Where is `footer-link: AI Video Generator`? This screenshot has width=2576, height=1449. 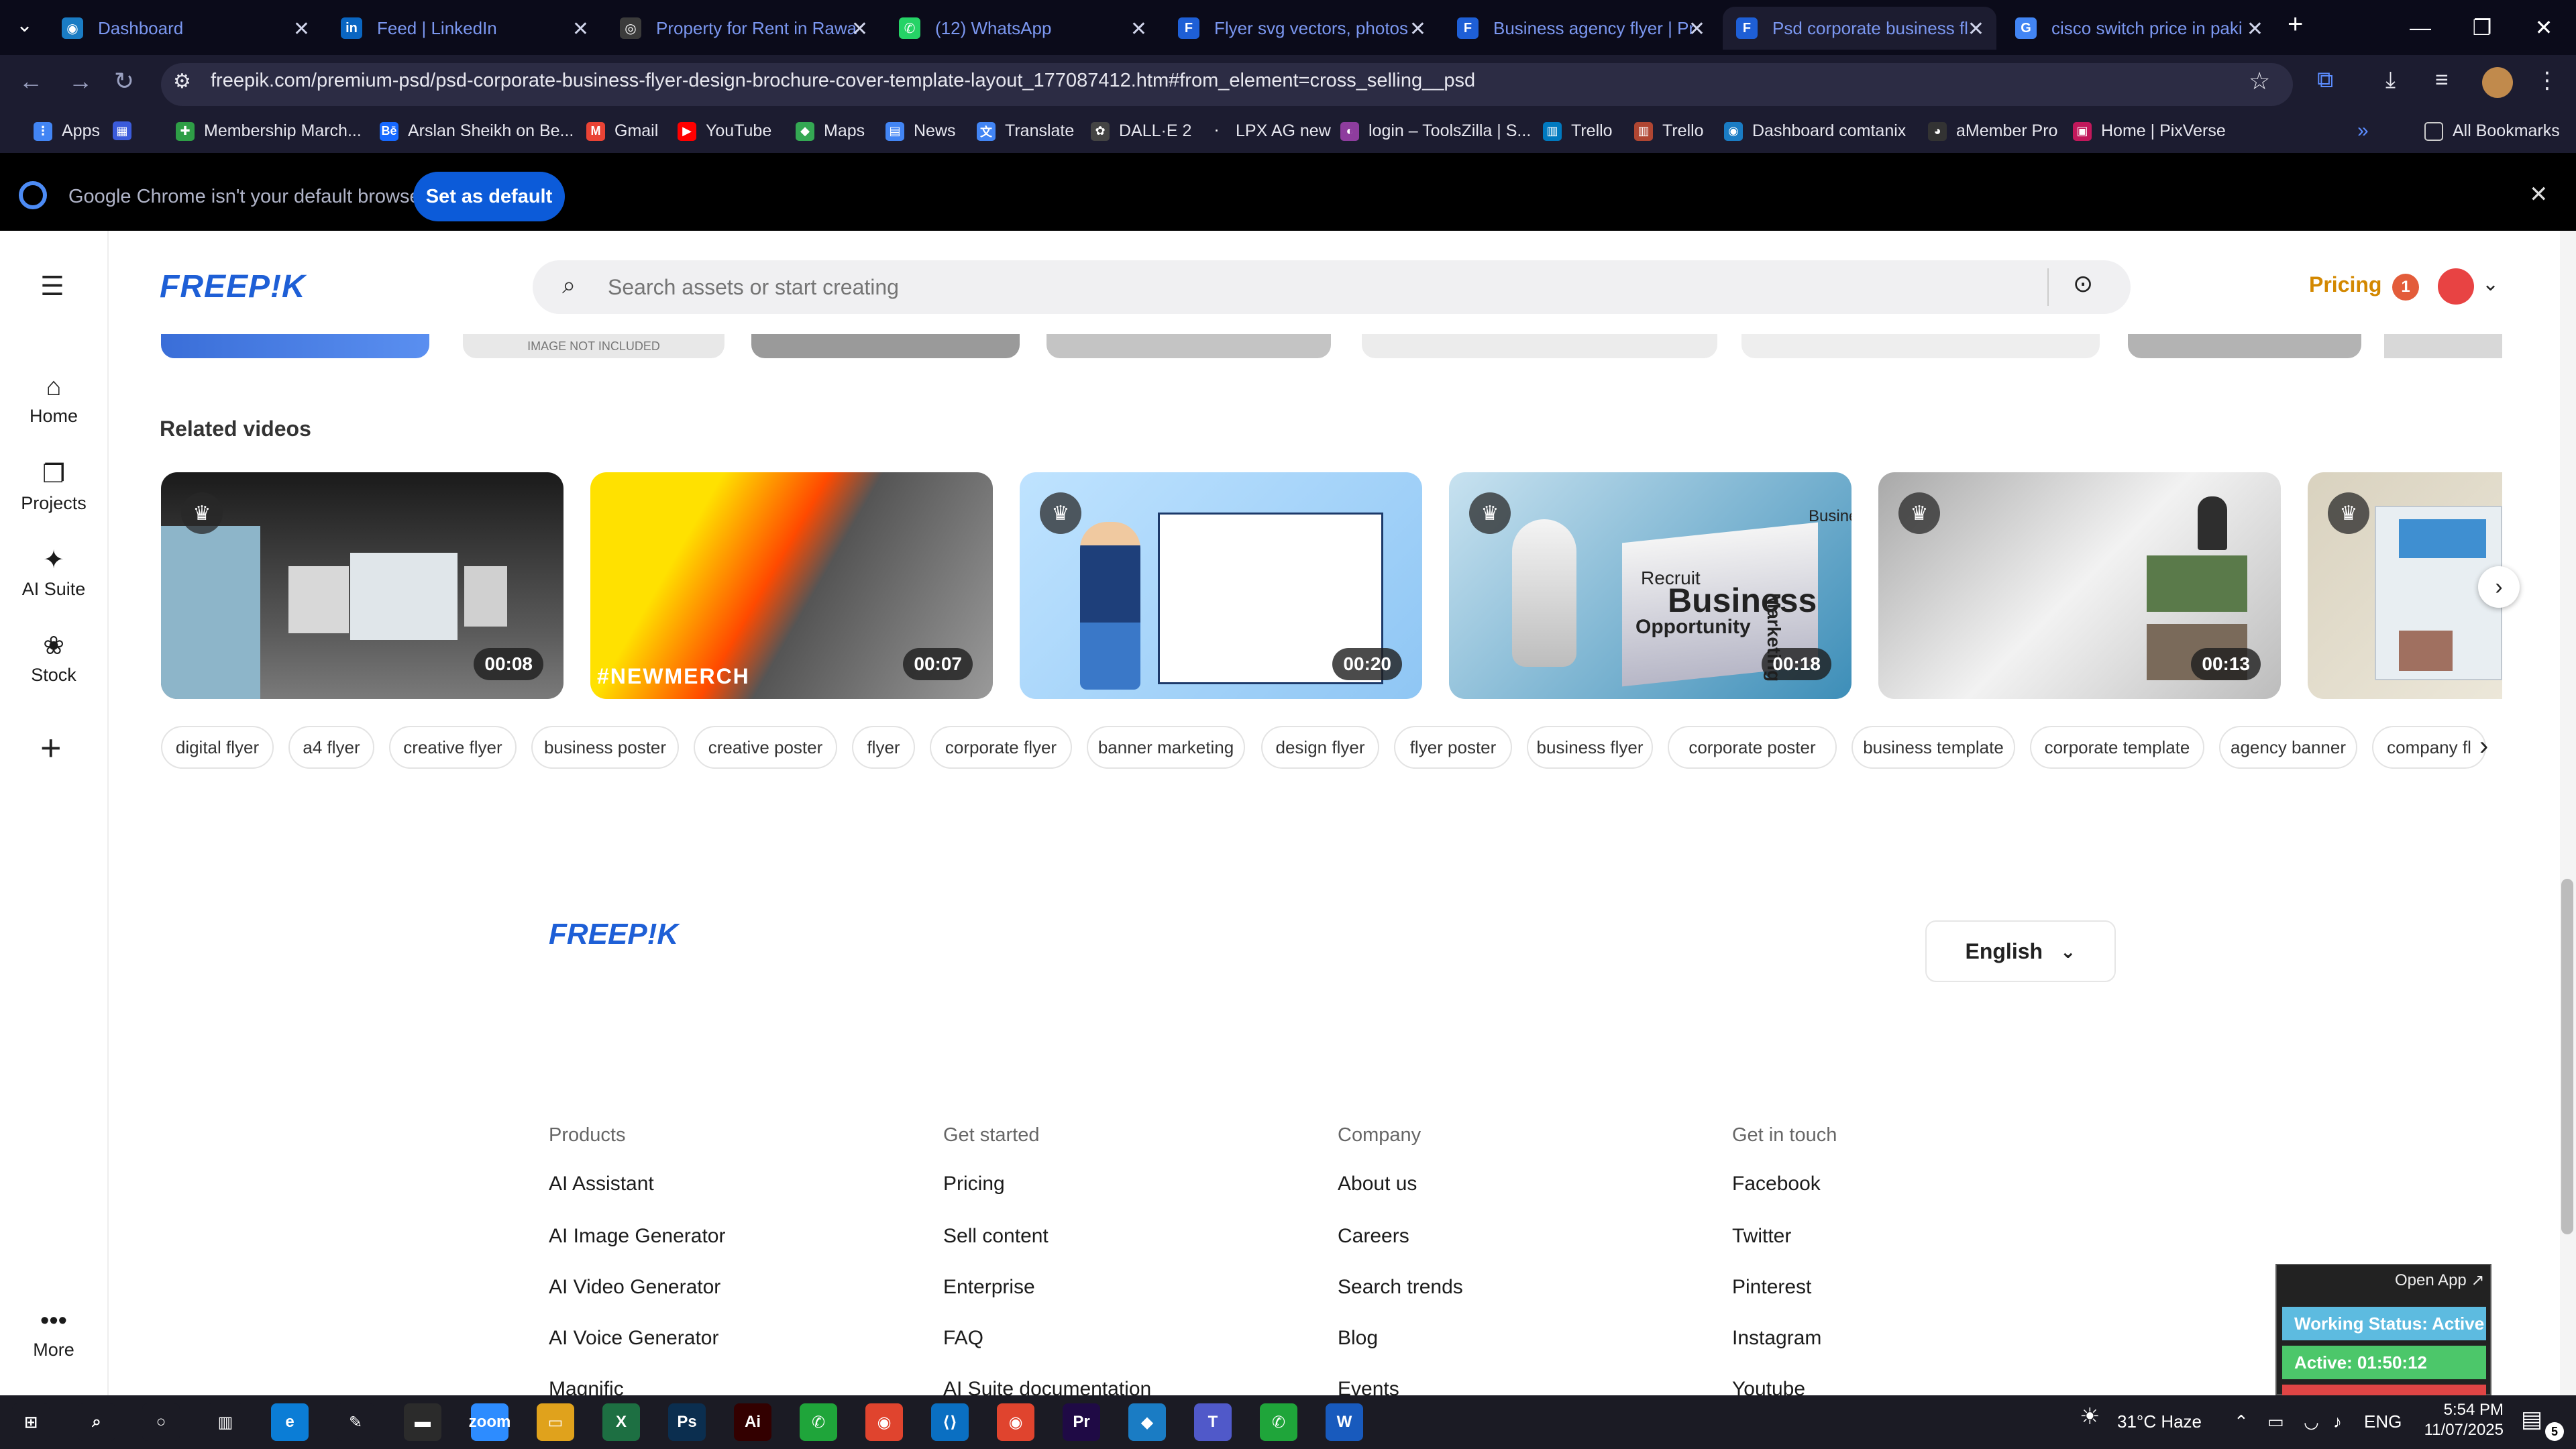 footer-link: AI Video Generator is located at coordinates (634, 1287).